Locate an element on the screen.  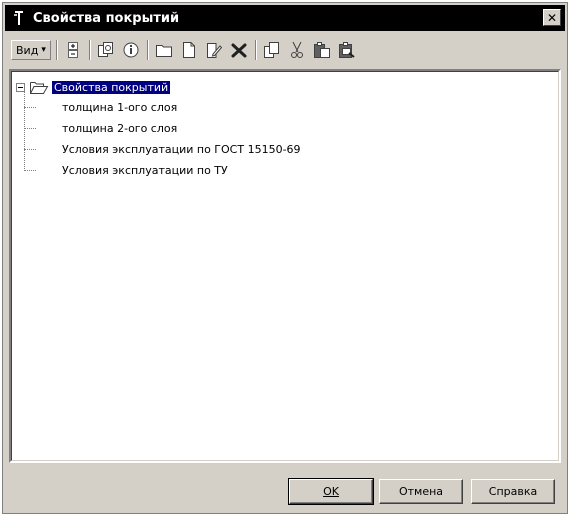
cancel-button: Отмена is located at coordinates (421, 491).